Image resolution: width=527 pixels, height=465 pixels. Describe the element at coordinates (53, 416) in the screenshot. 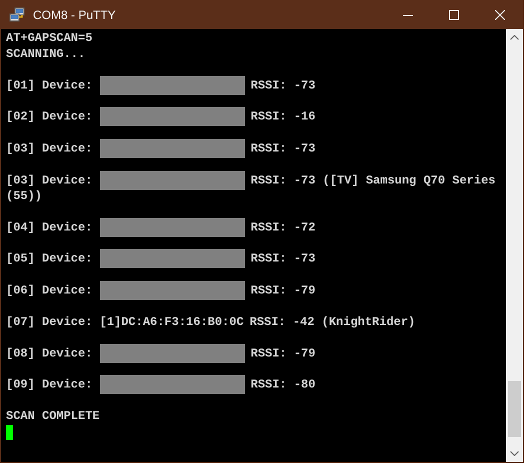

I see `terminal-line: SCAN COMPLETE` at that location.